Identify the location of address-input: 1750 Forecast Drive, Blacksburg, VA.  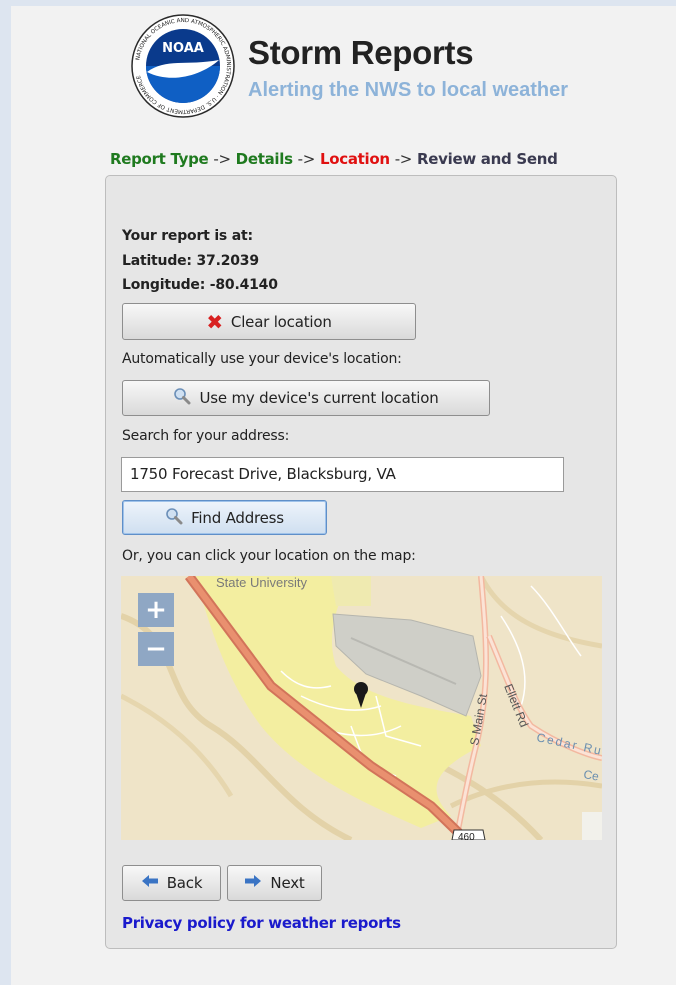
(342, 474).